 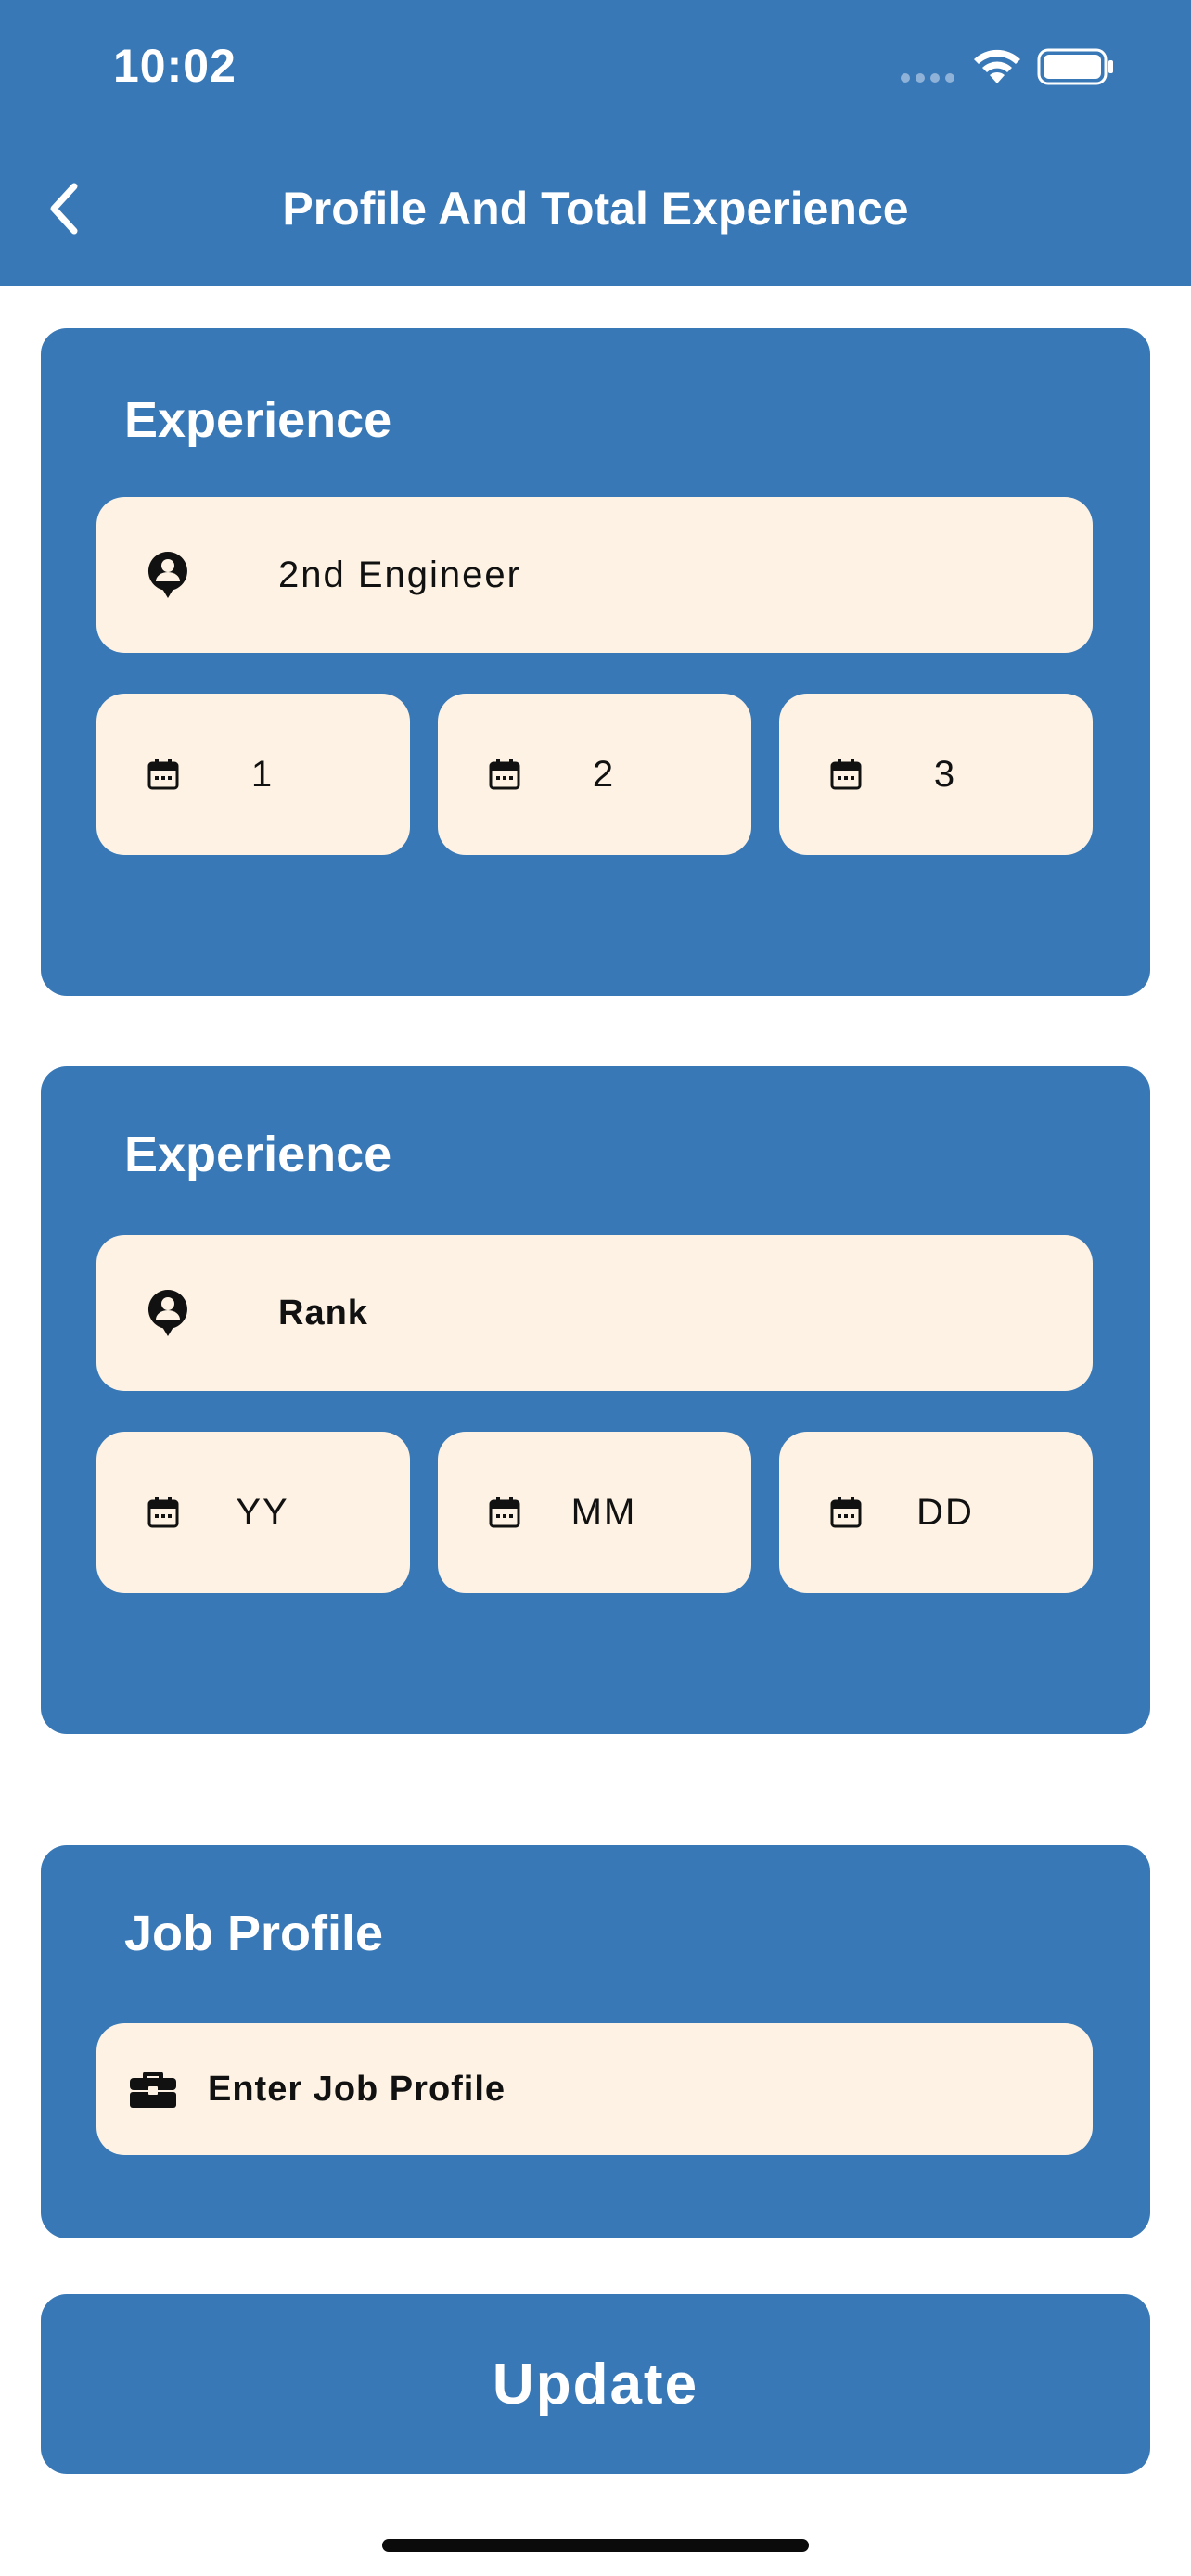 What do you see at coordinates (357, 2089) in the screenshot?
I see `job-profile-placeholder: Enter Job Profile` at bounding box center [357, 2089].